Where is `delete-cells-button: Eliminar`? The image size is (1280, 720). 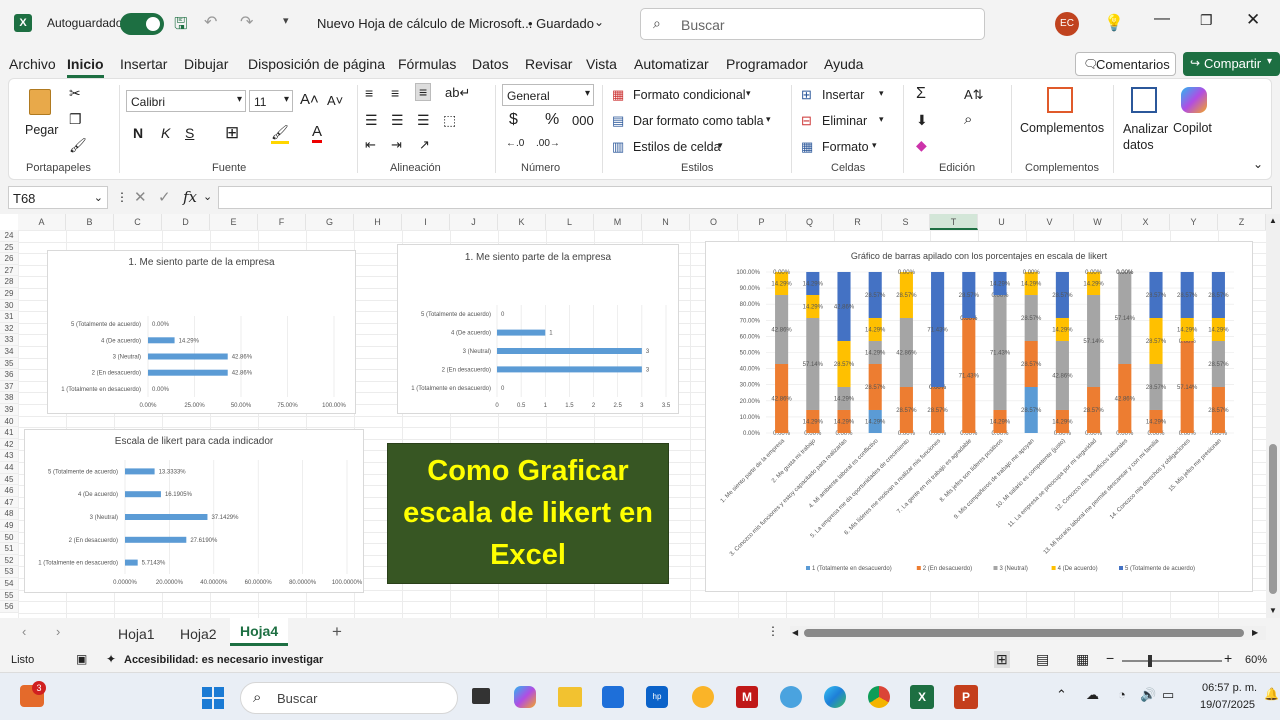
delete-cells-button: Eliminar is located at coordinates (844, 121).